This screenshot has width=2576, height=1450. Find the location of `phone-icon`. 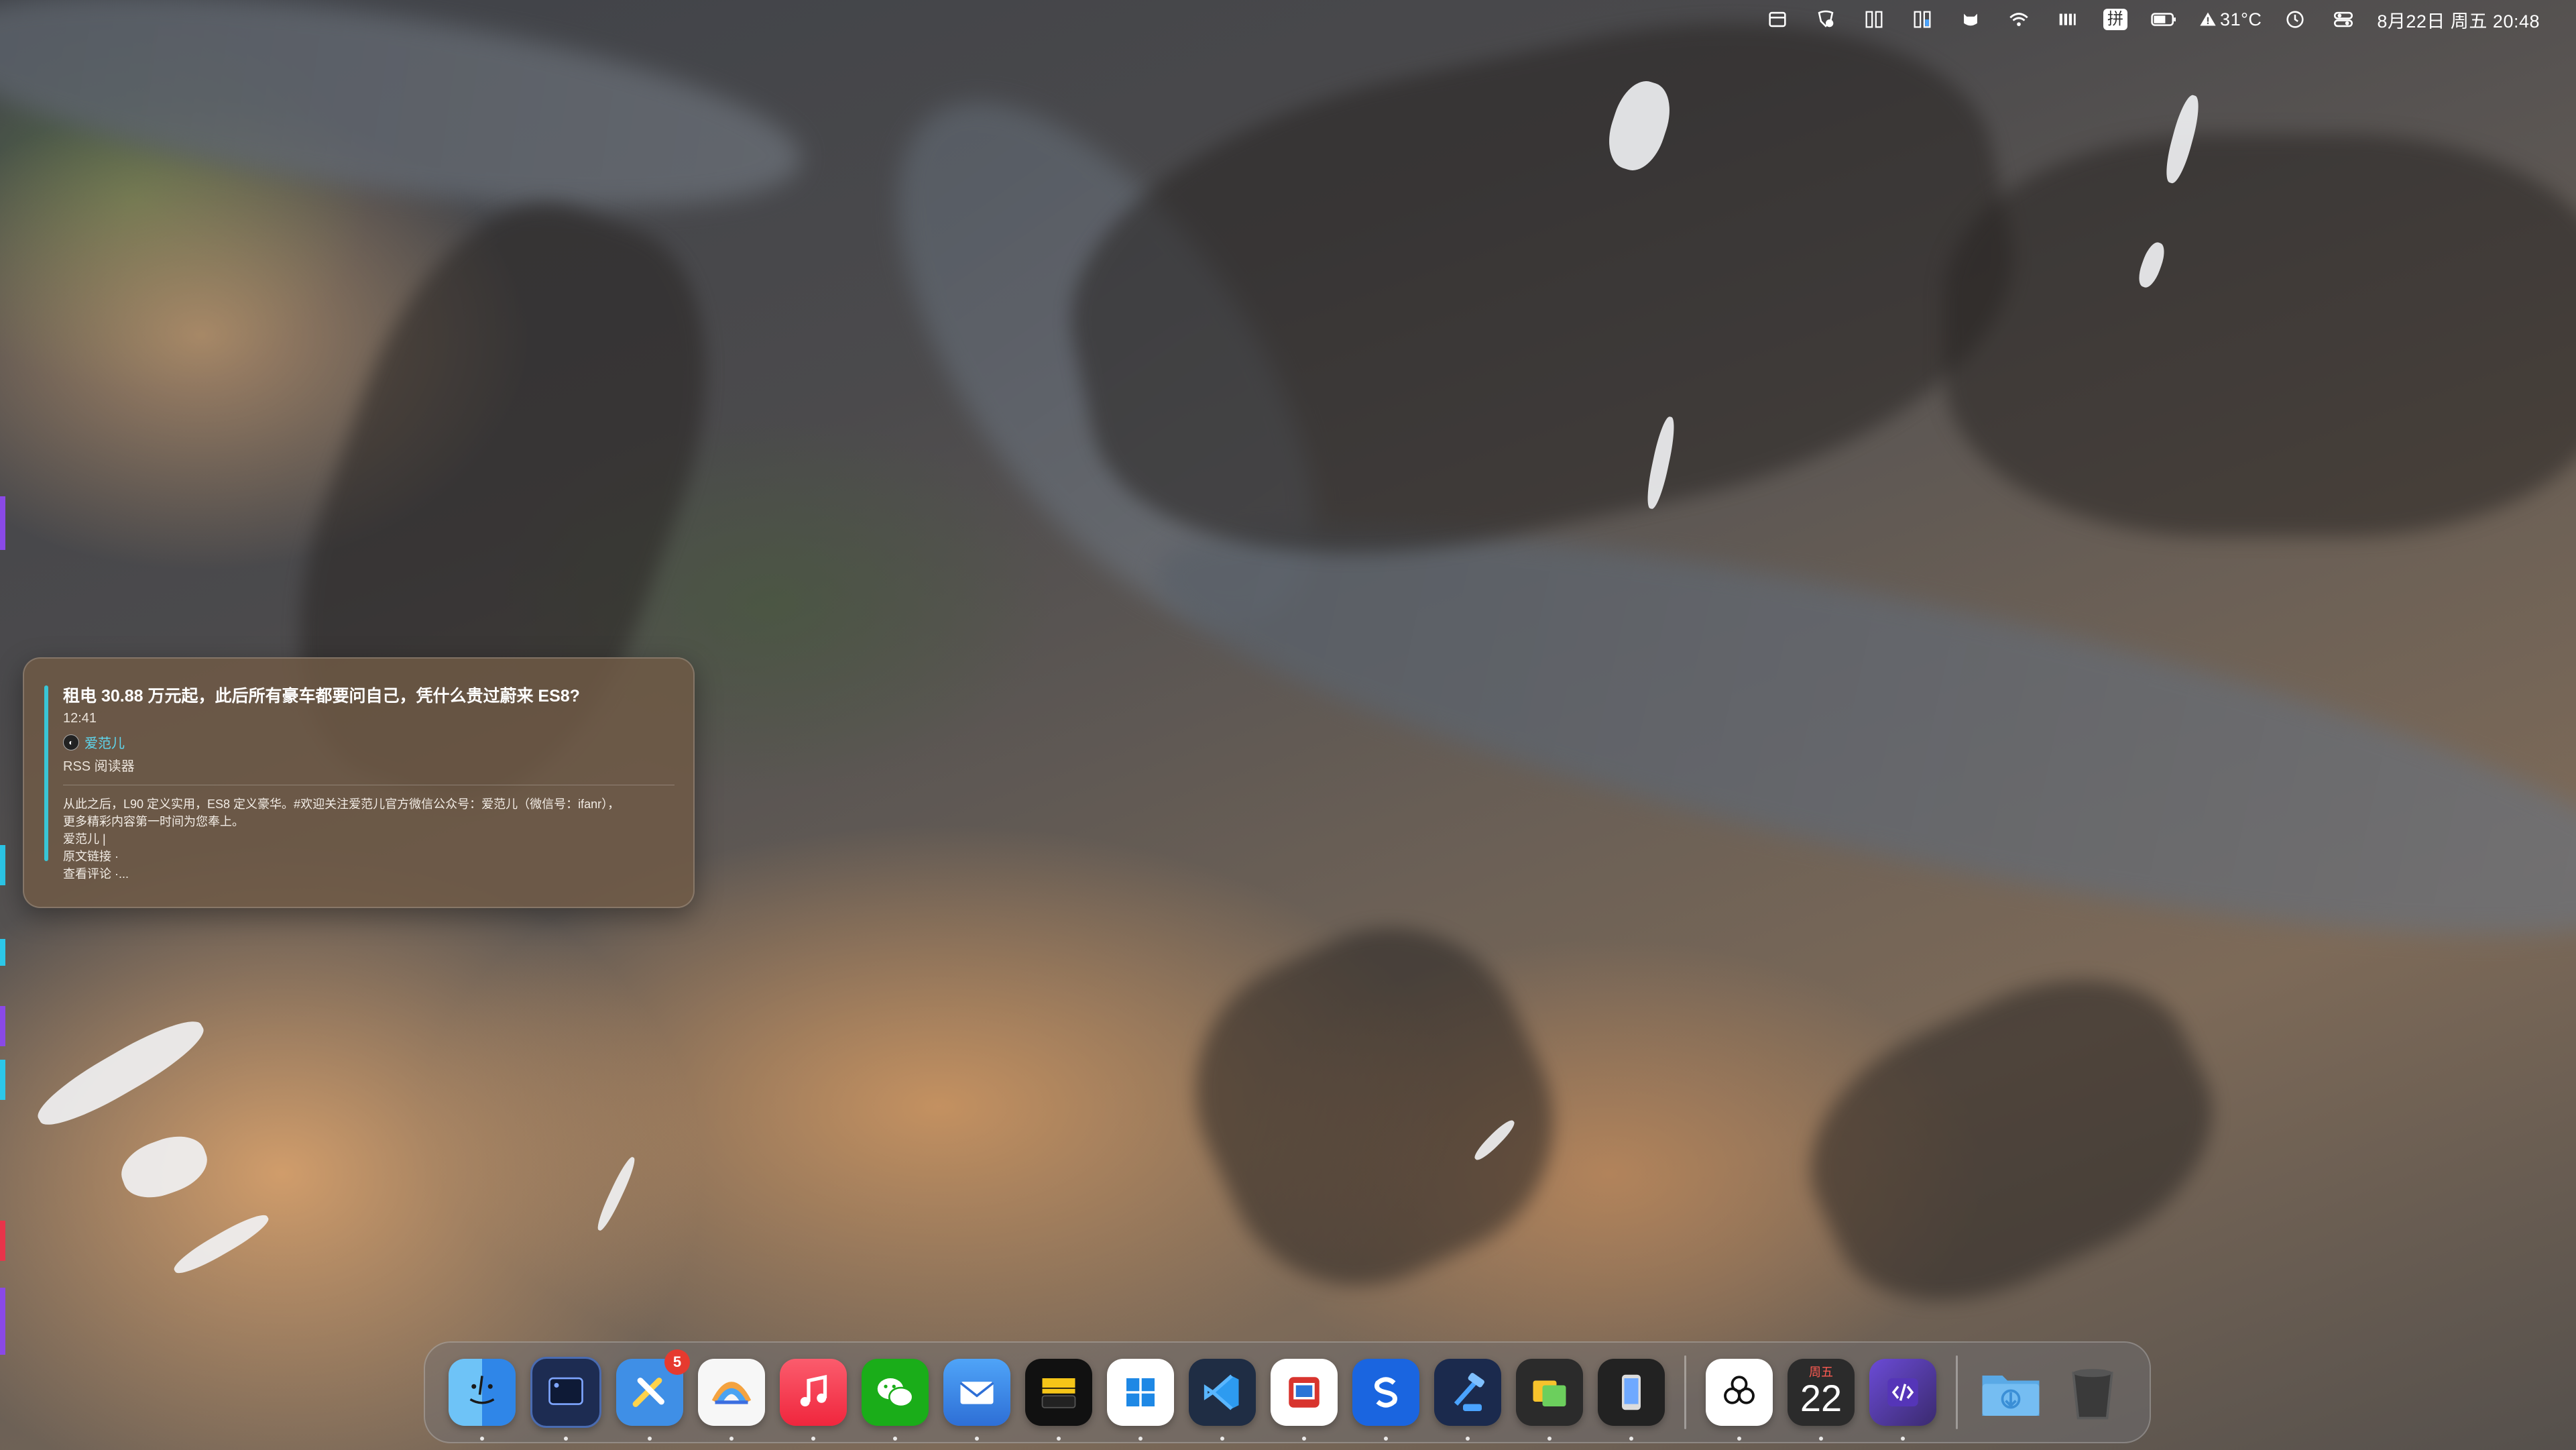

phone-icon is located at coordinates (1631, 1392).